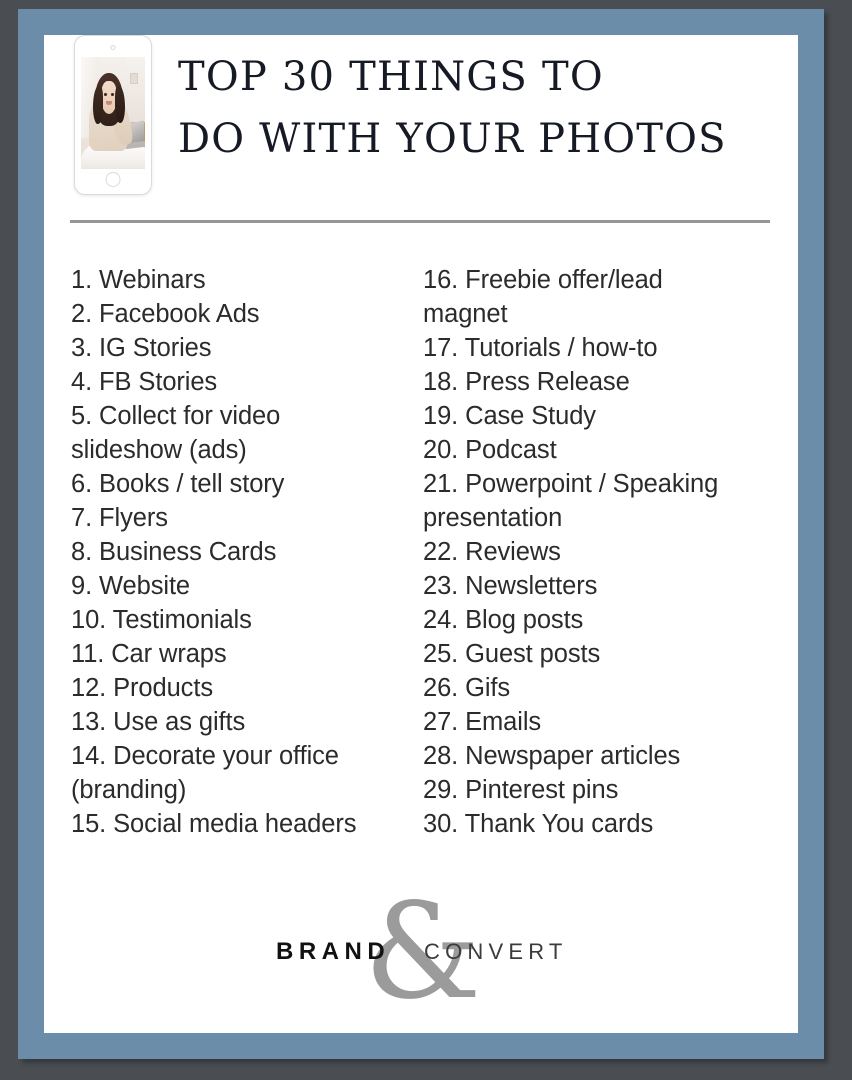 The width and height of the screenshot is (852, 1080). What do you see at coordinates (458, 108) in the screenshot?
I see `page-title: TOP 30 THINGS TO DO WITH YOUR PHOTOS` at bounding box center [458, 108].